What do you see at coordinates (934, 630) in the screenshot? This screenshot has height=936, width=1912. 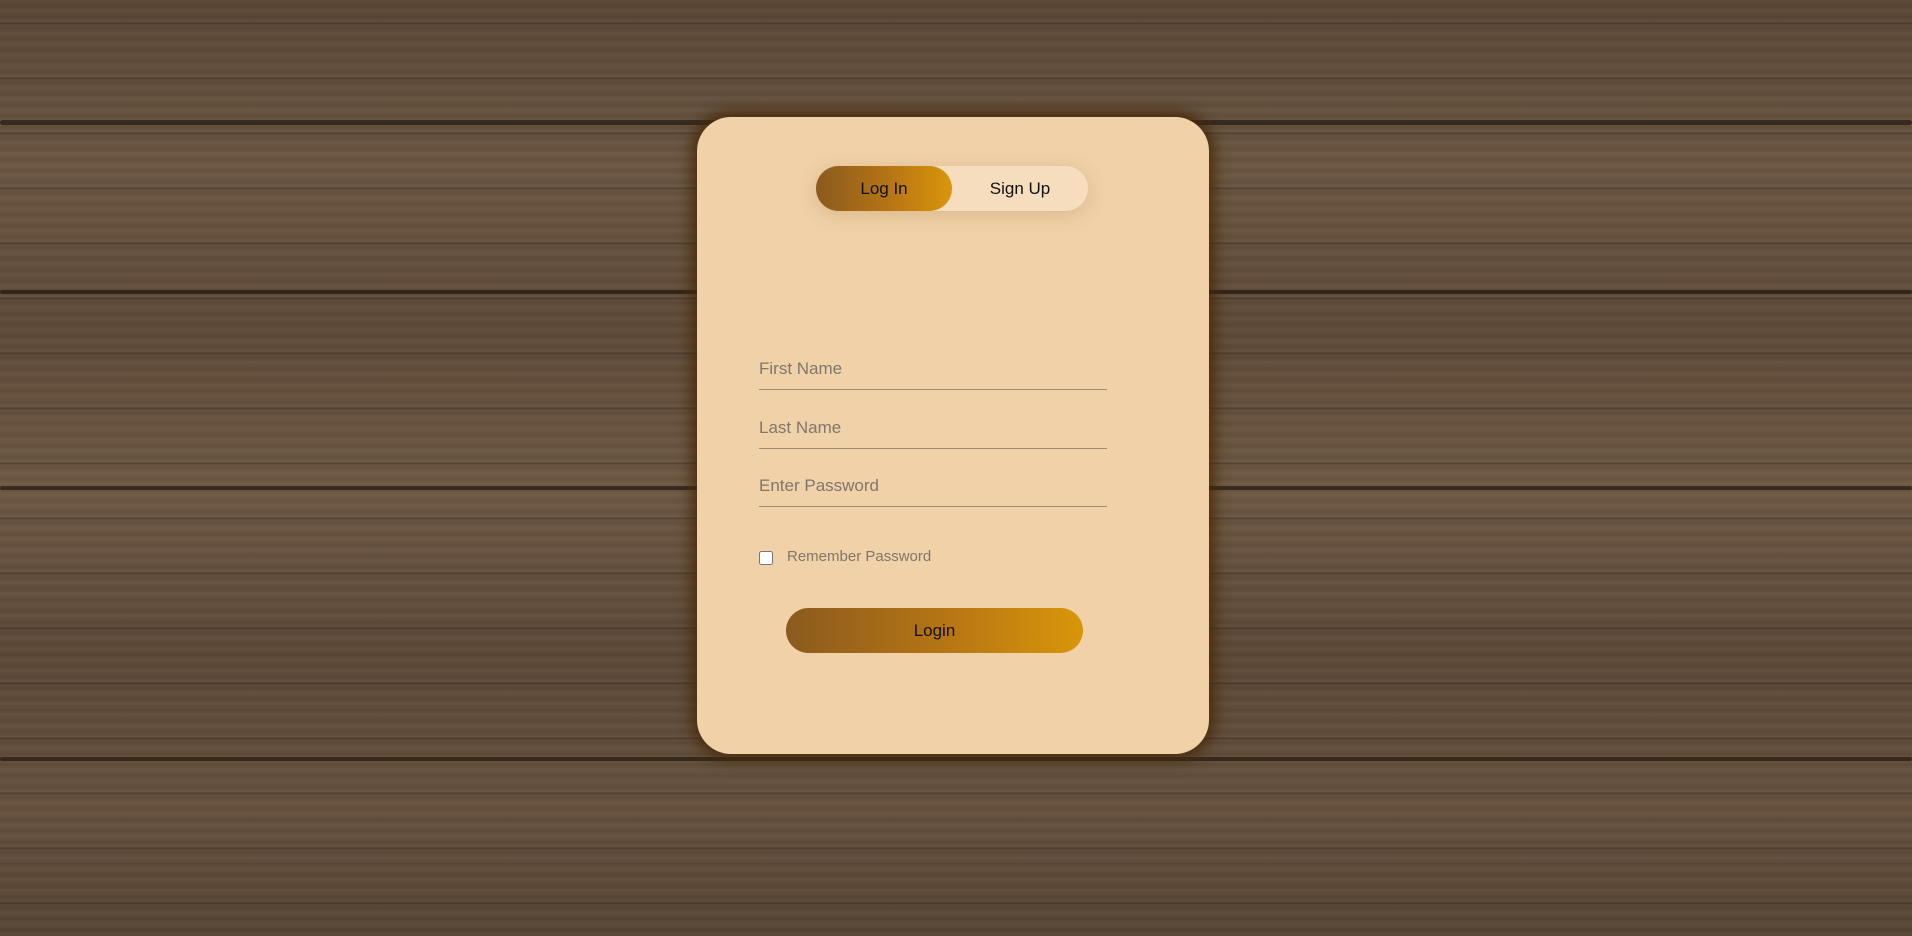 I see `login-button: Login` at bounding box center [934, 630].